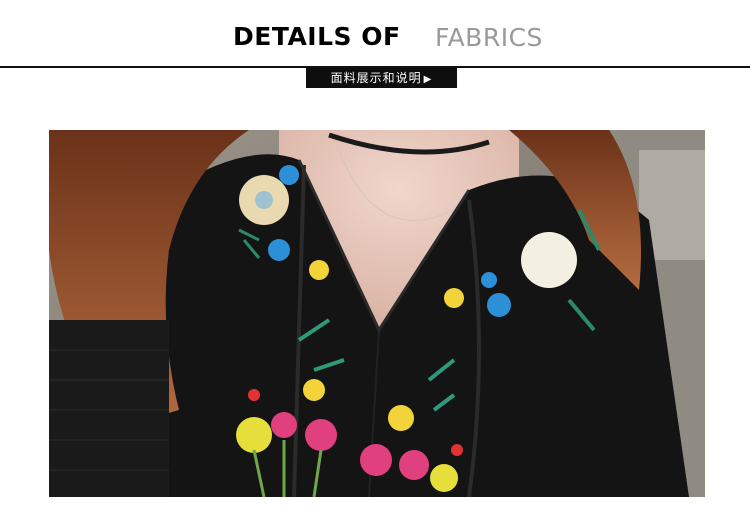  I want to click on subtitle-label: 面料展示和说明, so click(376, 78).